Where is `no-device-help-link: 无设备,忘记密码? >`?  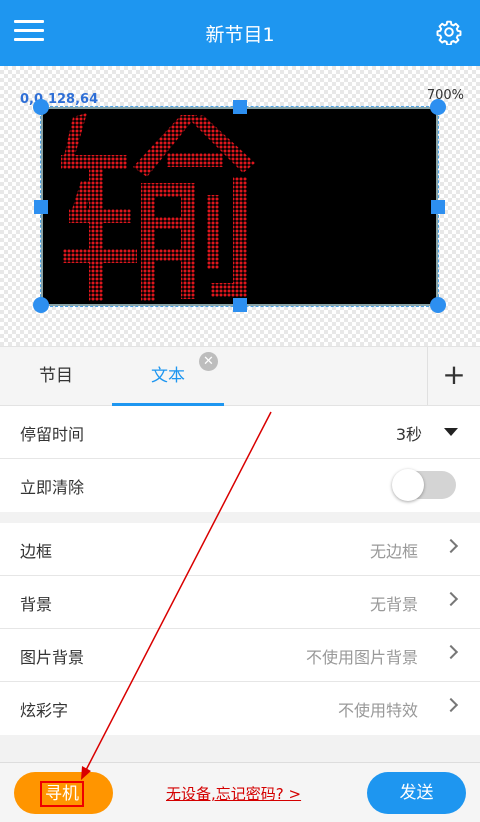
no-device-help-link: 无设备,忘记密码? > is located at coordinates (233, 793).